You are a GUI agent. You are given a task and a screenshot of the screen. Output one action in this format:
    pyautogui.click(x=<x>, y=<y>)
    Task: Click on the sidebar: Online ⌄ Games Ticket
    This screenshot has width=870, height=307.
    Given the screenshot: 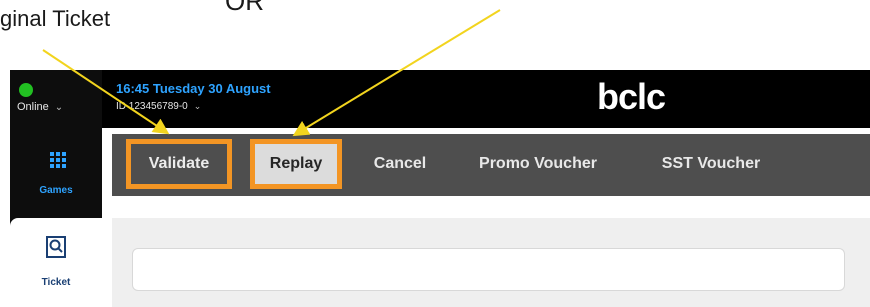 What is the action you would take?
    pyautogui.click(x=56, y=188)
    